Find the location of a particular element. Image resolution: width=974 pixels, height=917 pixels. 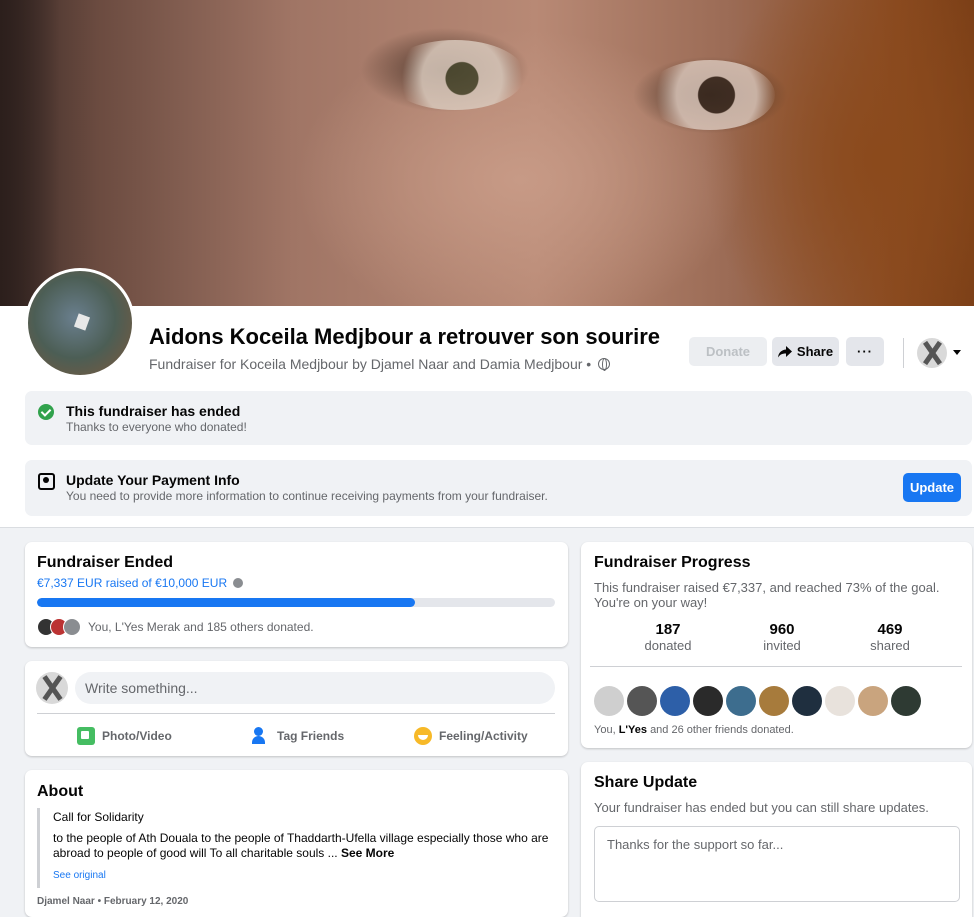

feeling-activity-button: Feeling/Activity is located at coordinates (471, 736).